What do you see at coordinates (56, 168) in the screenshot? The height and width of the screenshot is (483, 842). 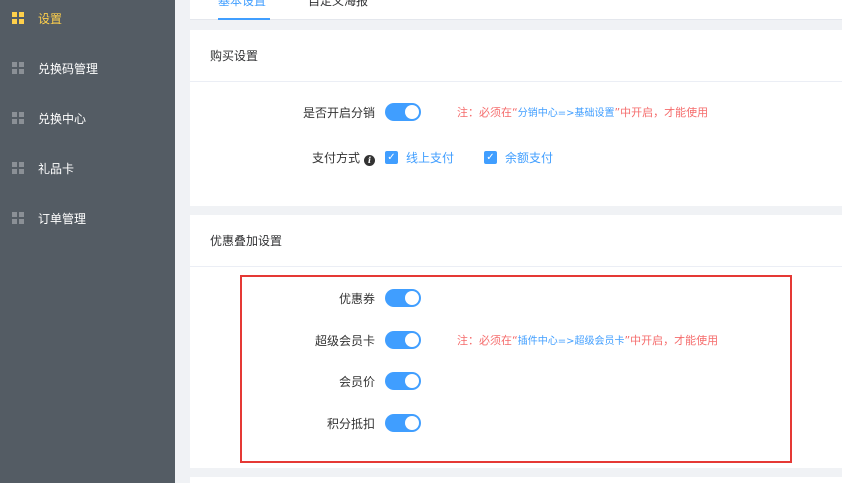 I see `sidebar-item-label: 礼品卡` at bounding box center [56, 168].